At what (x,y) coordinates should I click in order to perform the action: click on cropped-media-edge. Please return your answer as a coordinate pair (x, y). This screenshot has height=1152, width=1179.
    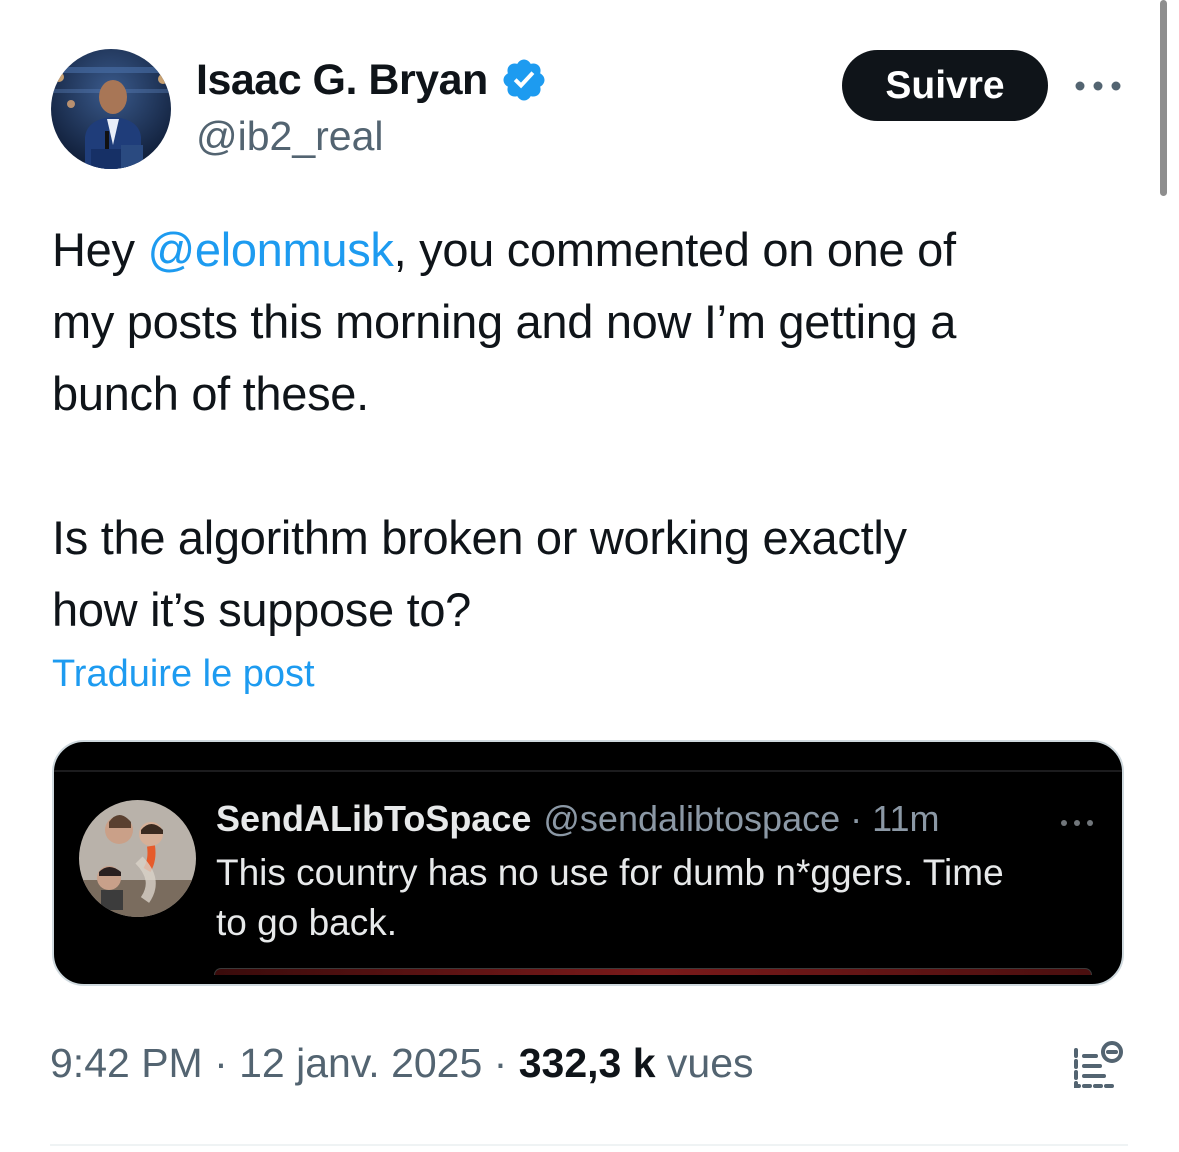
    Looking at the image, I should click on (653, 971).